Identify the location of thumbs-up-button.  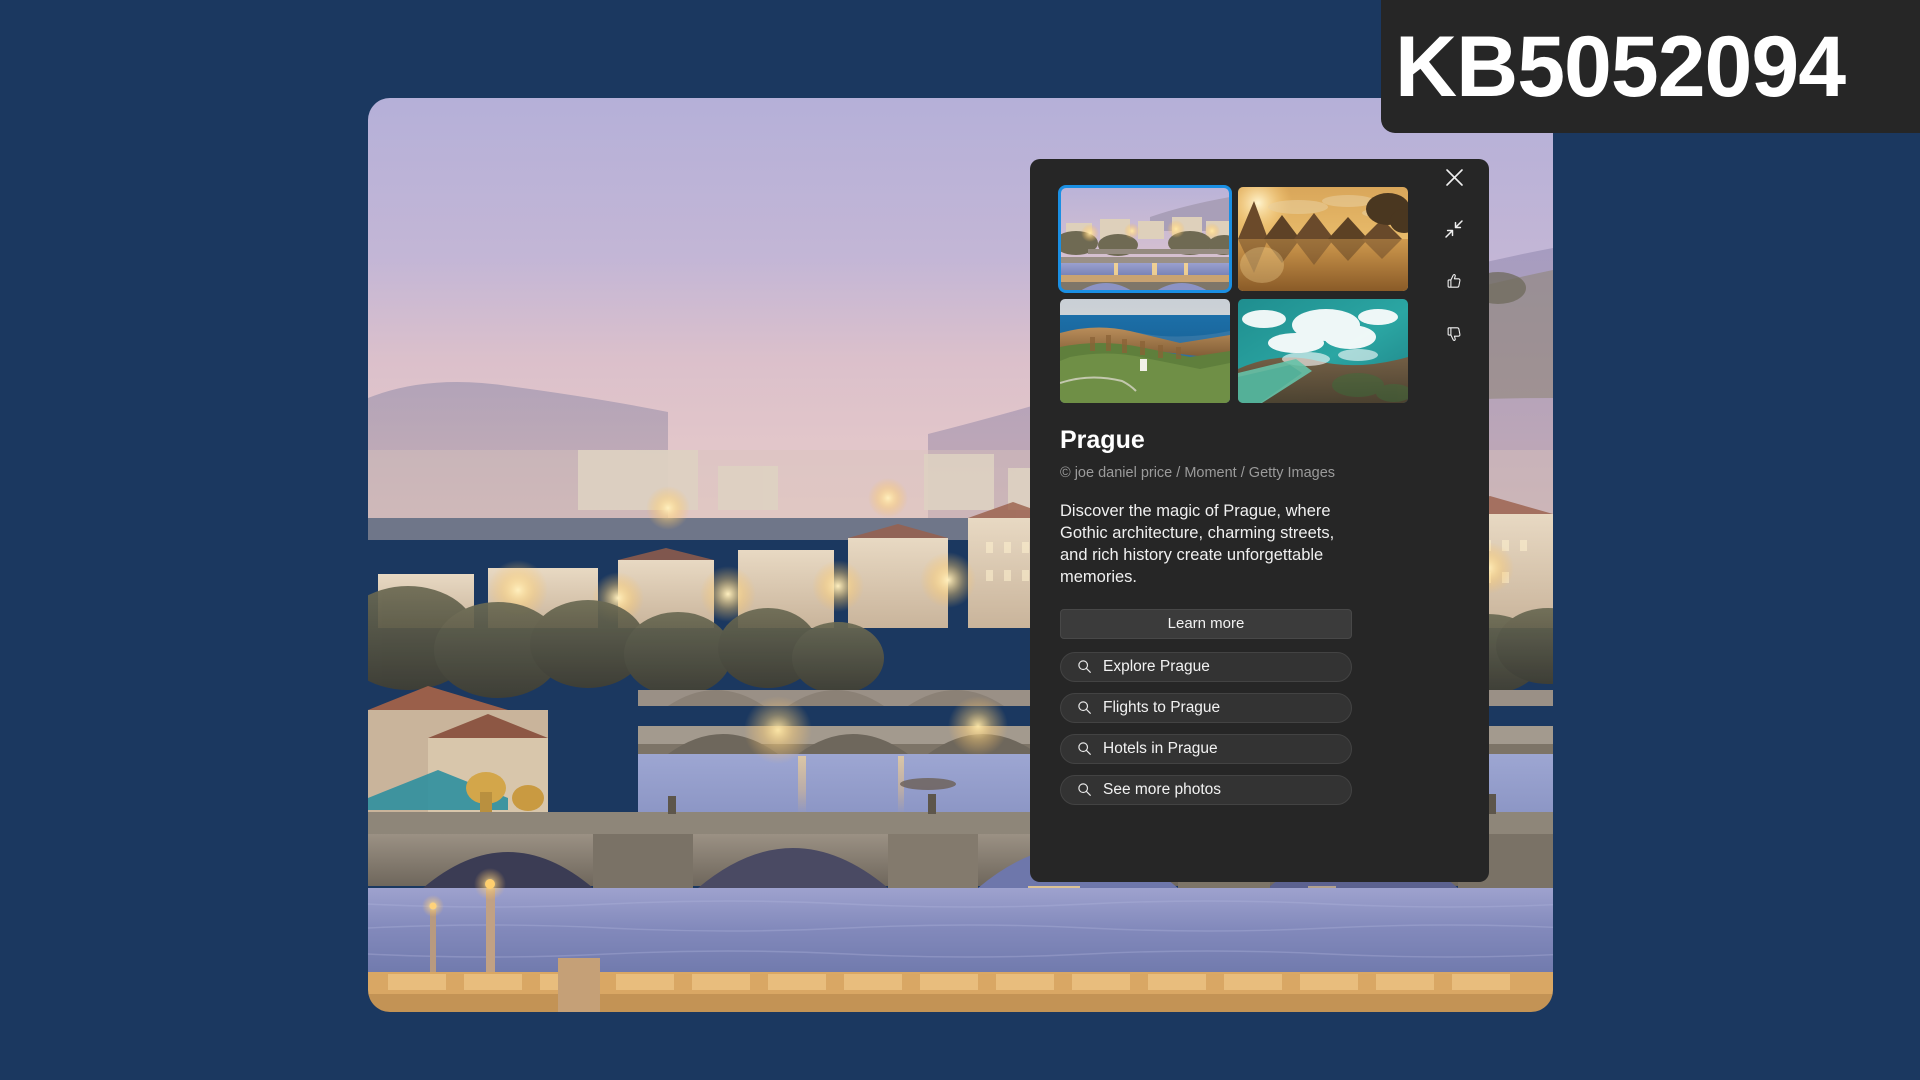
(1454, 281).